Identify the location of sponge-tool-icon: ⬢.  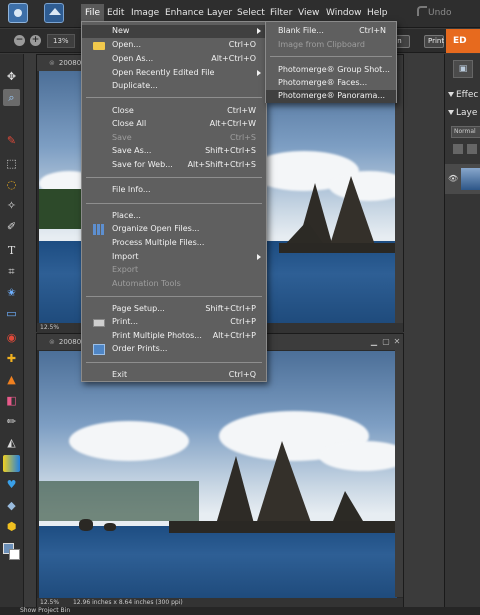
(11, 526).